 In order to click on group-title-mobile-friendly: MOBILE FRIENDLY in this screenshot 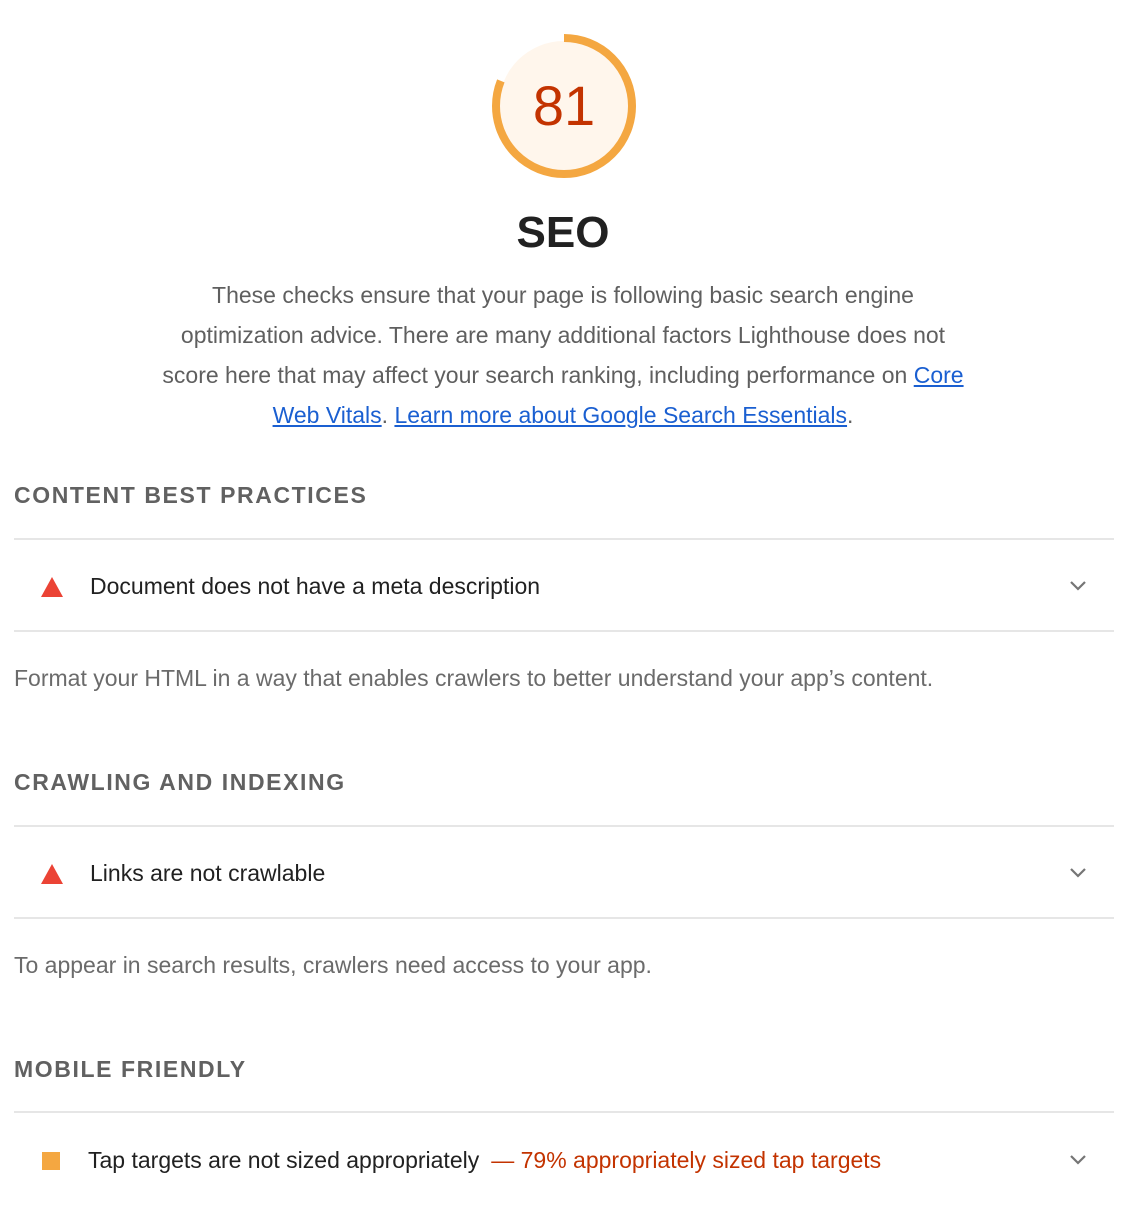, I will do `click(130, 1069)`.